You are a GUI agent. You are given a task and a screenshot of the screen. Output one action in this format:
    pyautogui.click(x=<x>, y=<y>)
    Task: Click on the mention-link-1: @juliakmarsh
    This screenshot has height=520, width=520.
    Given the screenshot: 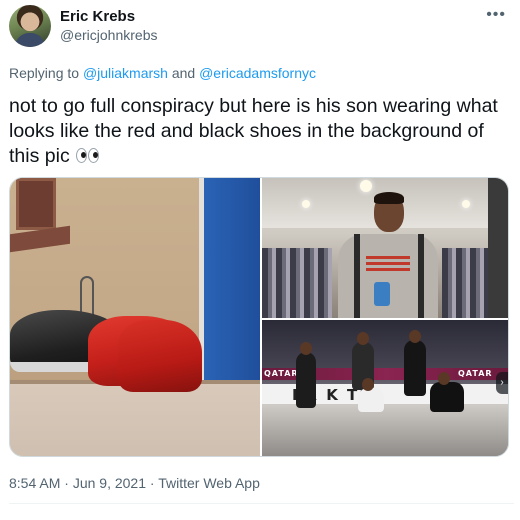 What is the action you would take?
    pyautogui.click(x=125, y=73)
    